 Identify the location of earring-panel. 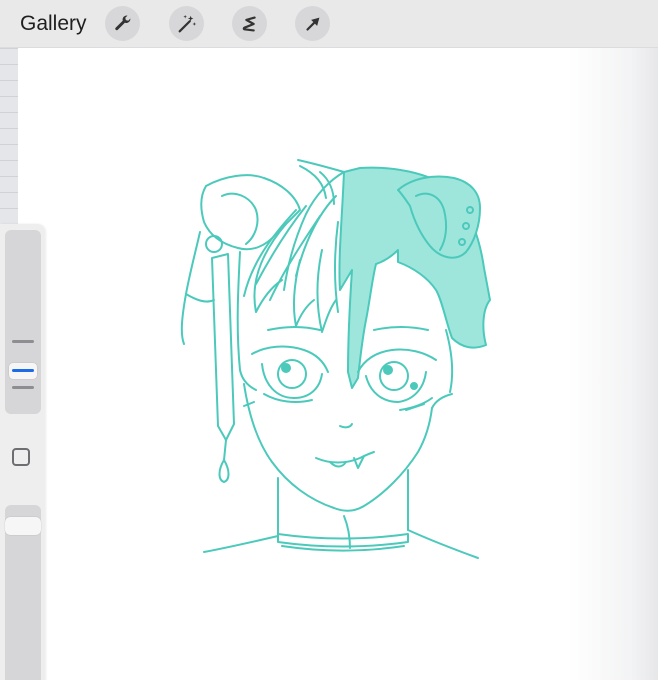
(223, 347).